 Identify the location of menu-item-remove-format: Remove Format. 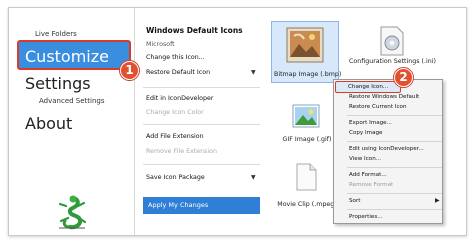
(371, 185).